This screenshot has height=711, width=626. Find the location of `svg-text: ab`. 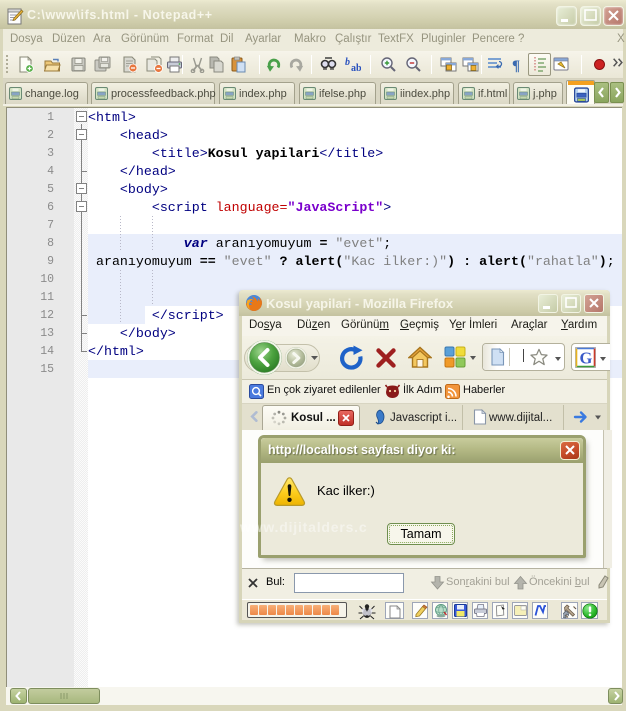

svg-text: ab is located at coordinates (356, 68).